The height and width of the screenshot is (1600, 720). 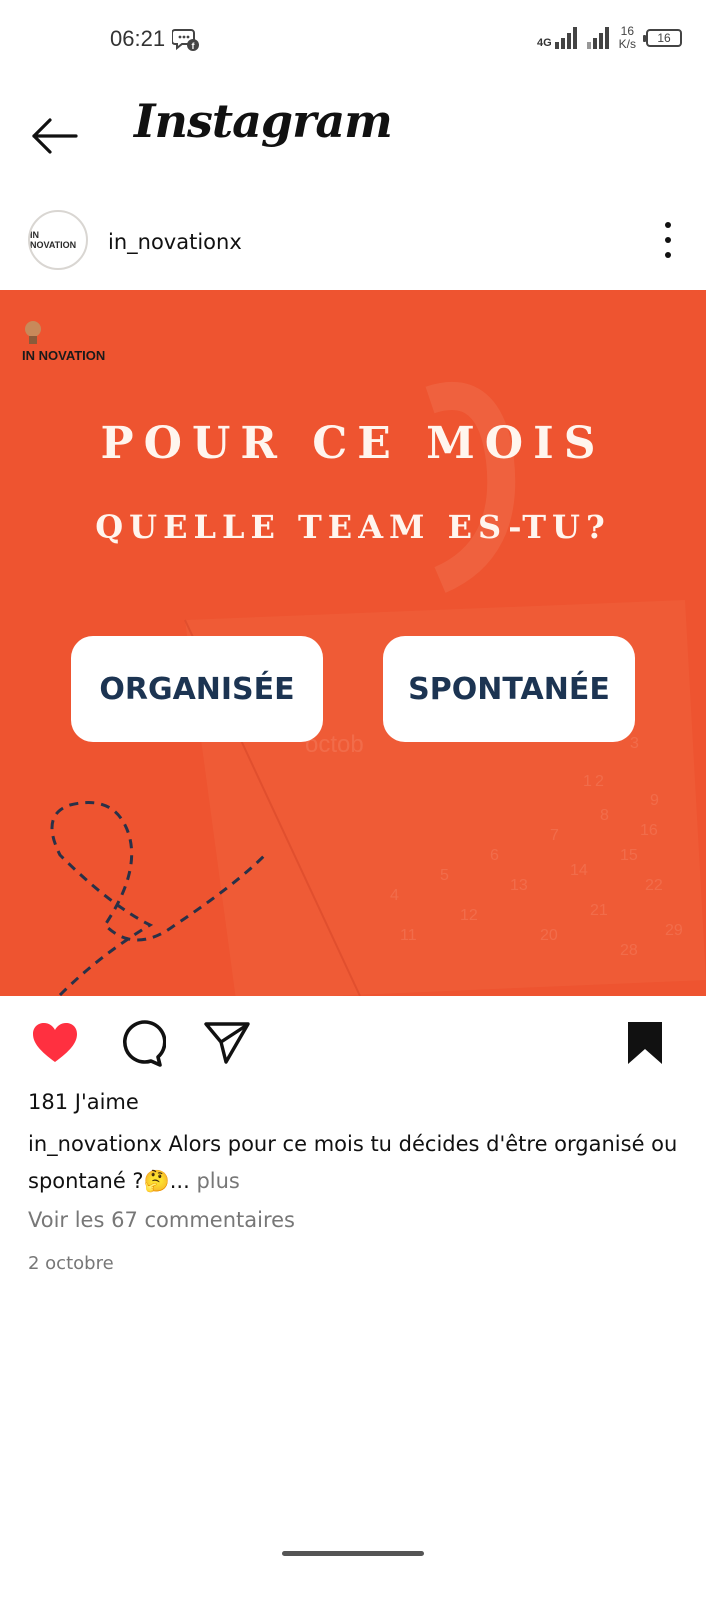 I want to click on avatar: IN NOVATION, so click(x=58, y=240).